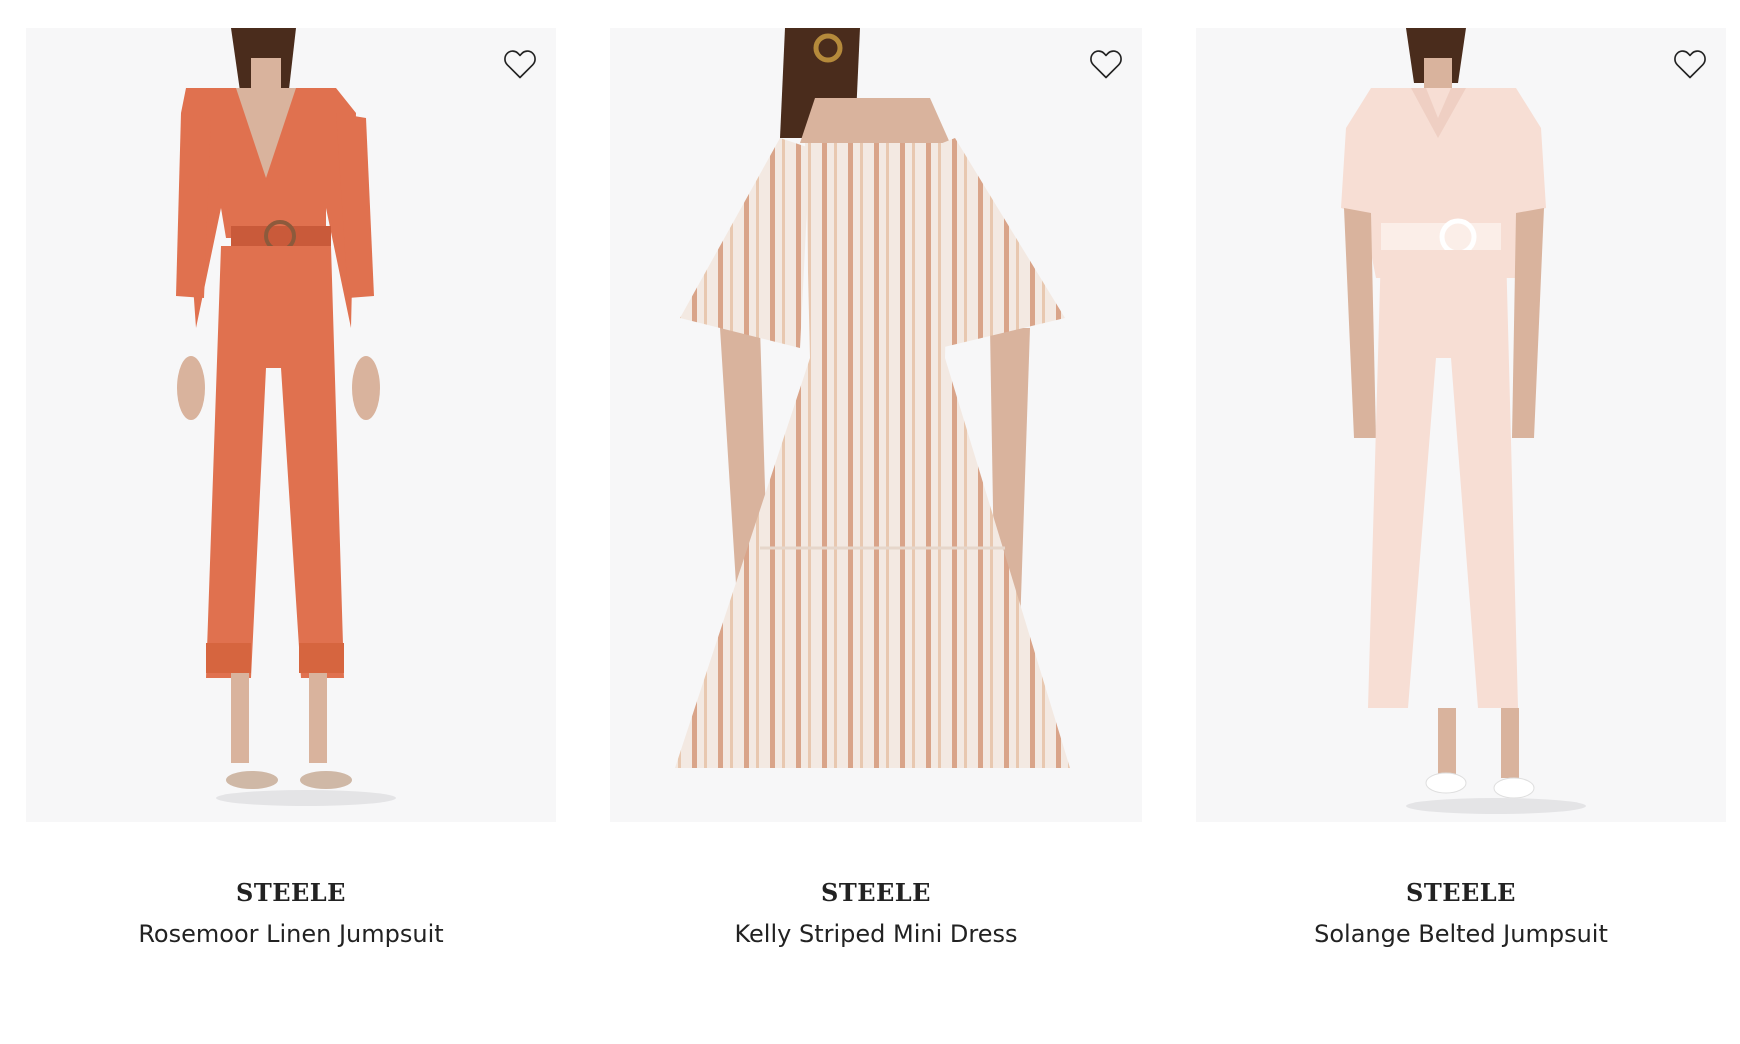 Image resolution: width=1740 pixels, height=1044 pixels. I want to click on product-name: Kelly Striped Mini Dress, so click(876, 934).